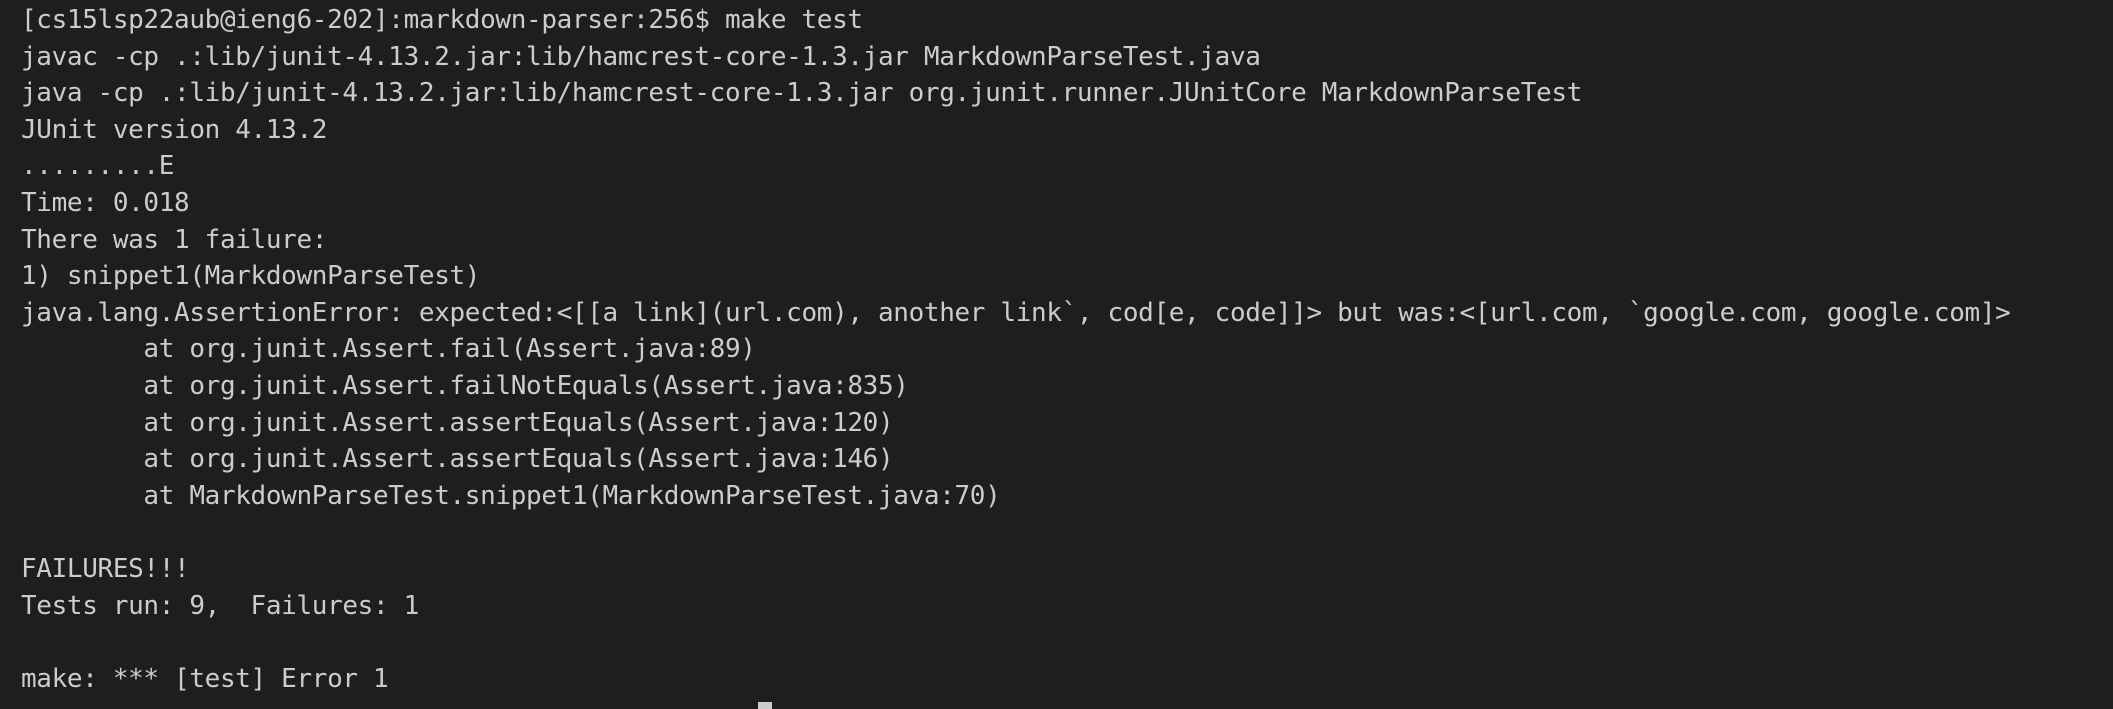 Image resolution: width=2113 pixels, height=709 pixels. What do you see at coordinates (105, 568) in the screenshot?
I see `output-line: FAILURES!!!` at bounding box center [105, 568].